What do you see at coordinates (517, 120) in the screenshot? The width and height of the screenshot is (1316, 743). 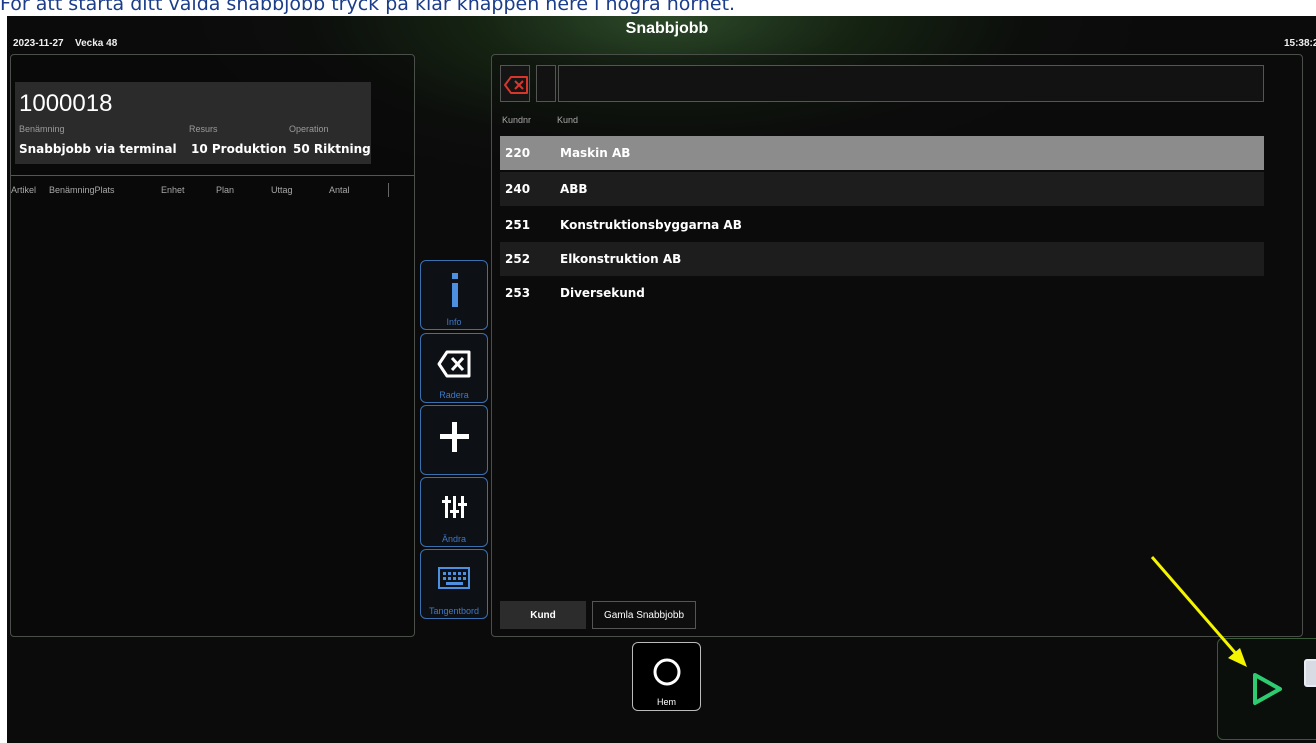 I see `col-customer-number: Kundnr` at bounding box center [517, 120].